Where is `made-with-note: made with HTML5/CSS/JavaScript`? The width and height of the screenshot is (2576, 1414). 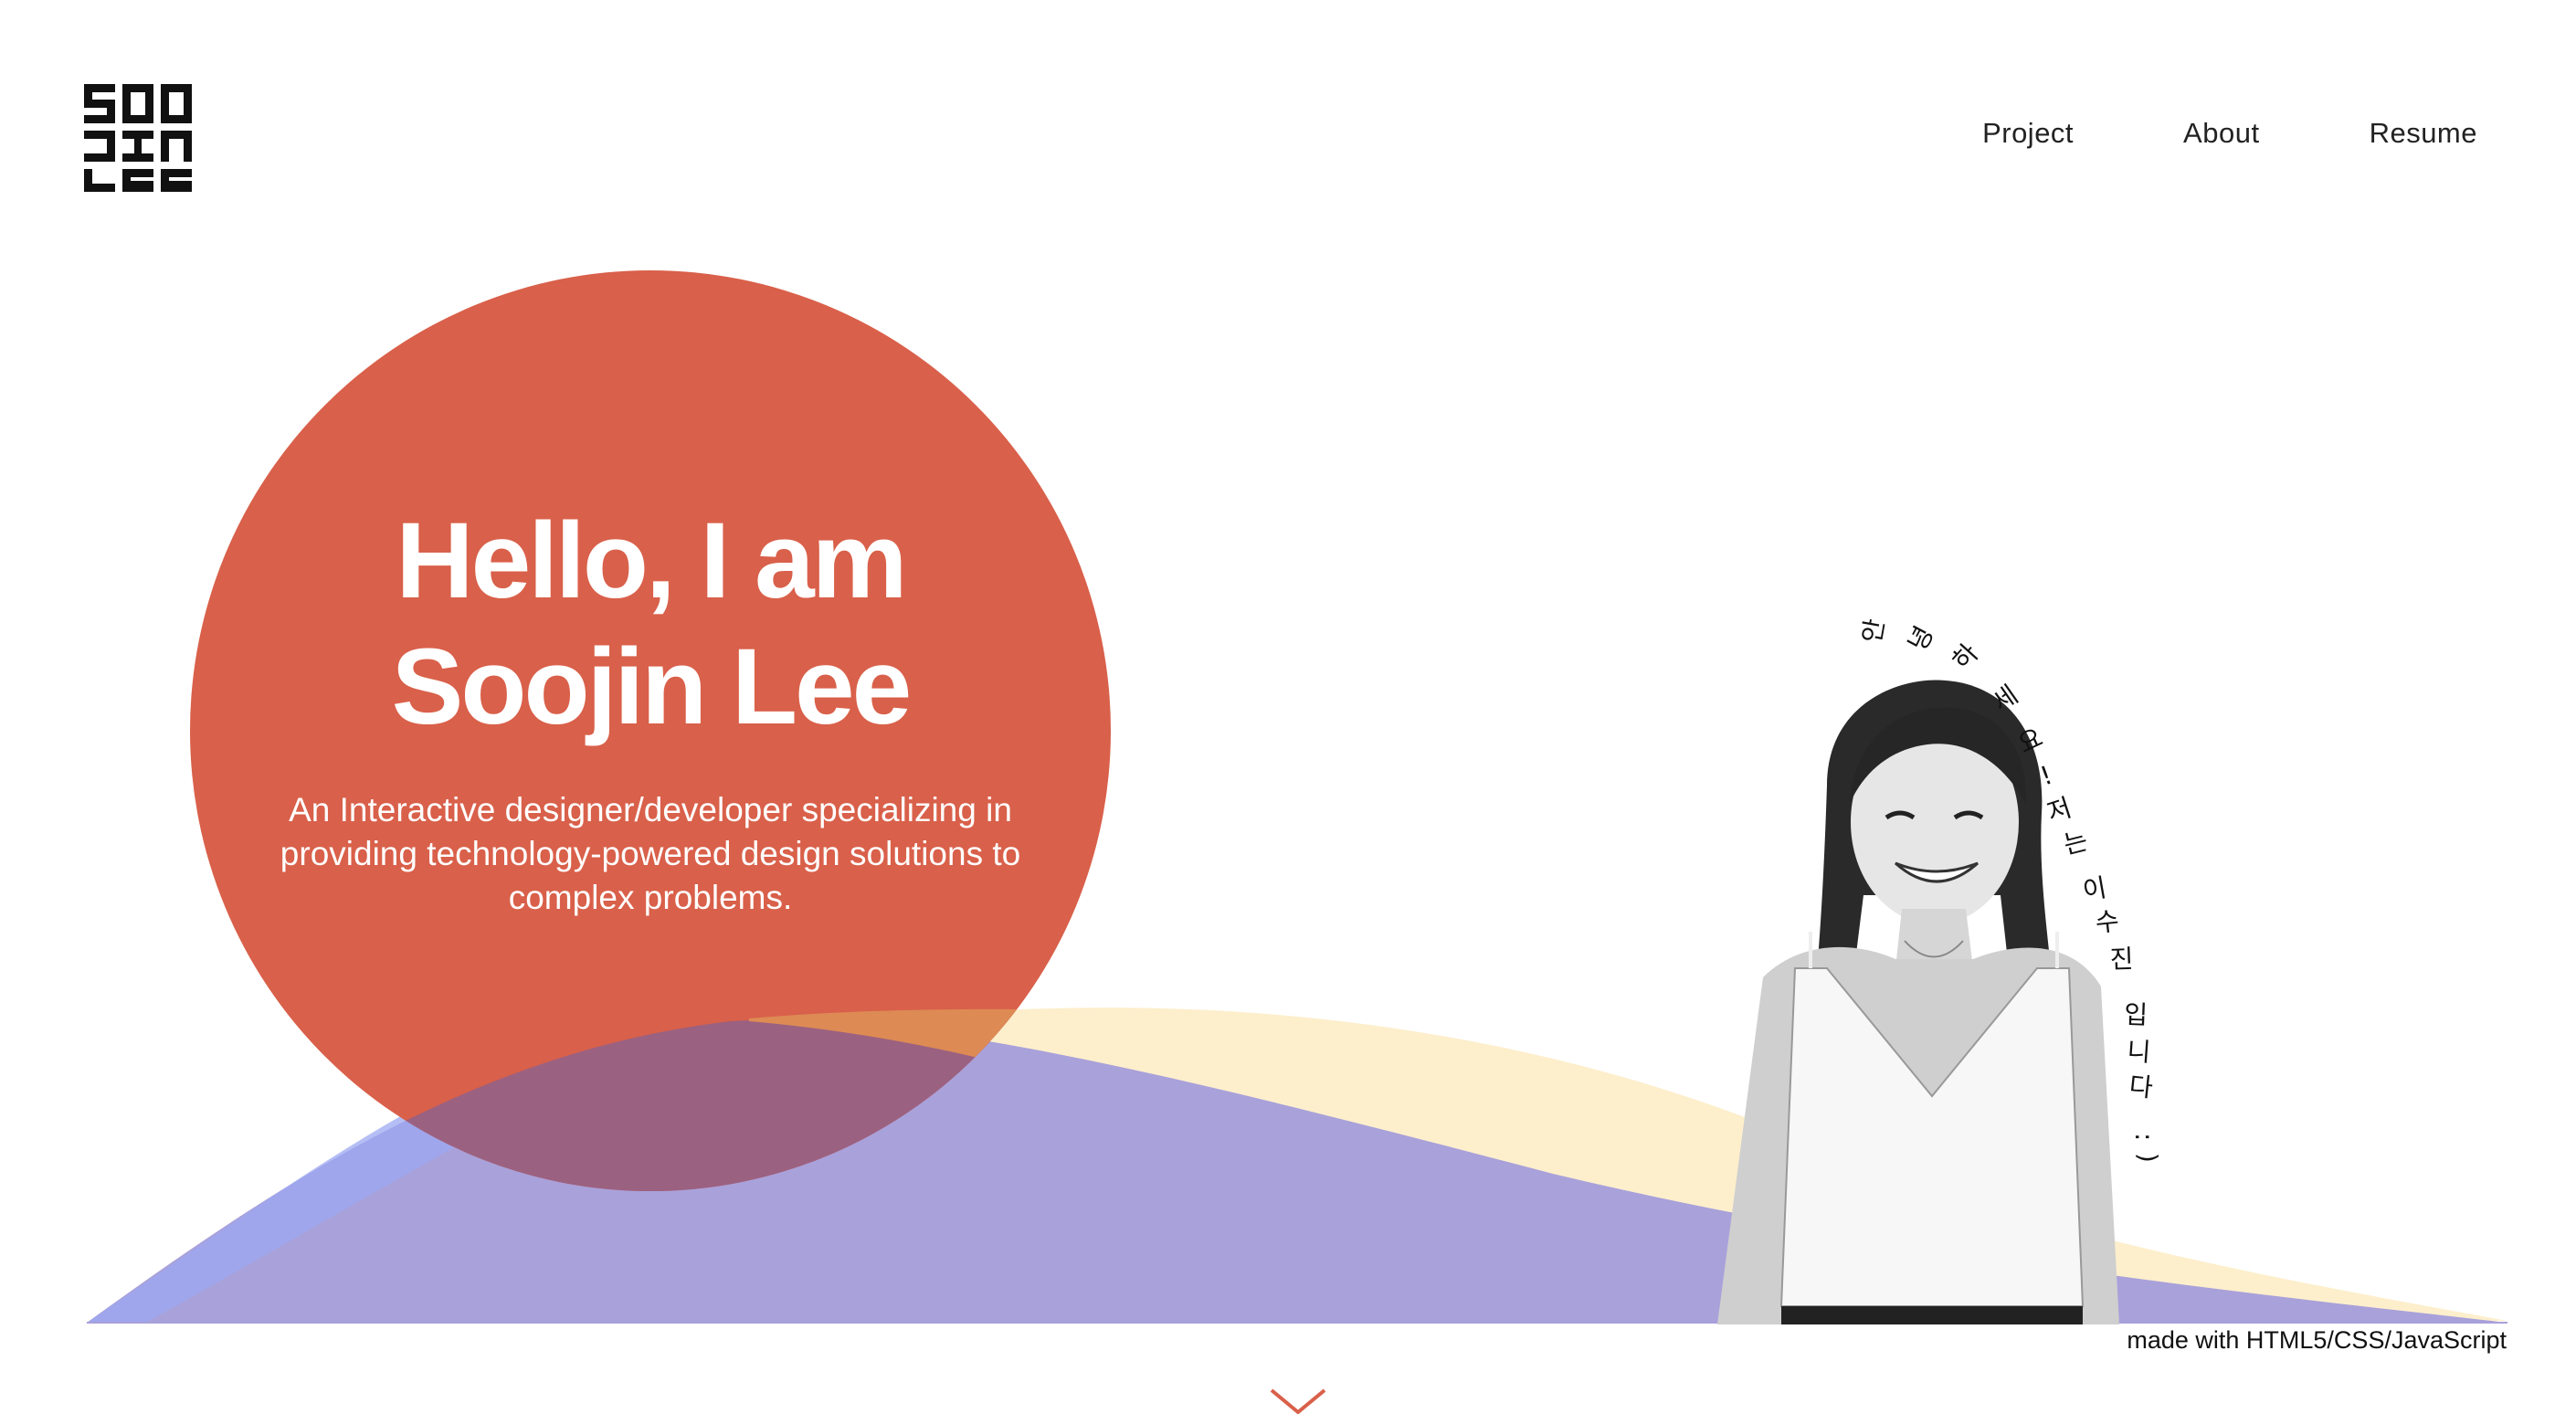
made-with-note: made with HTML5/CSS/JavaScript is located at coordinates (2317, 1340).